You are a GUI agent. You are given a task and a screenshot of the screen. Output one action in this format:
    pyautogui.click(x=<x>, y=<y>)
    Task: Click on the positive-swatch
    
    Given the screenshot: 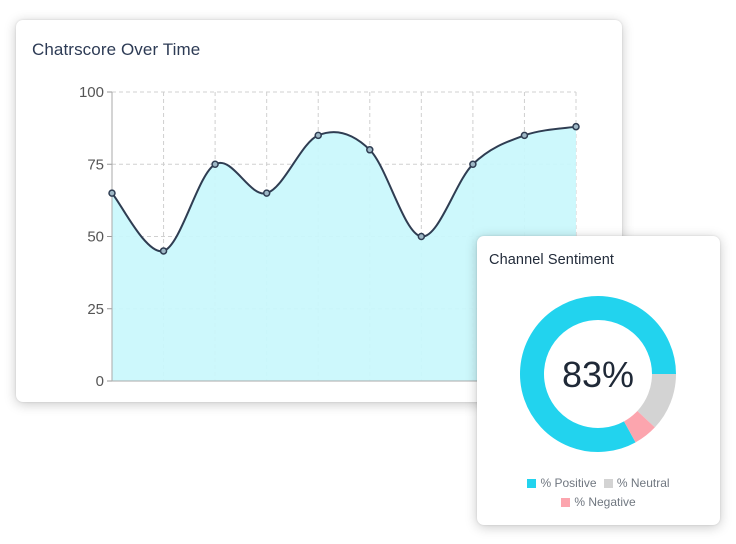 What is the action you would take?
    pyautogui.click(x=532, y=483)
    